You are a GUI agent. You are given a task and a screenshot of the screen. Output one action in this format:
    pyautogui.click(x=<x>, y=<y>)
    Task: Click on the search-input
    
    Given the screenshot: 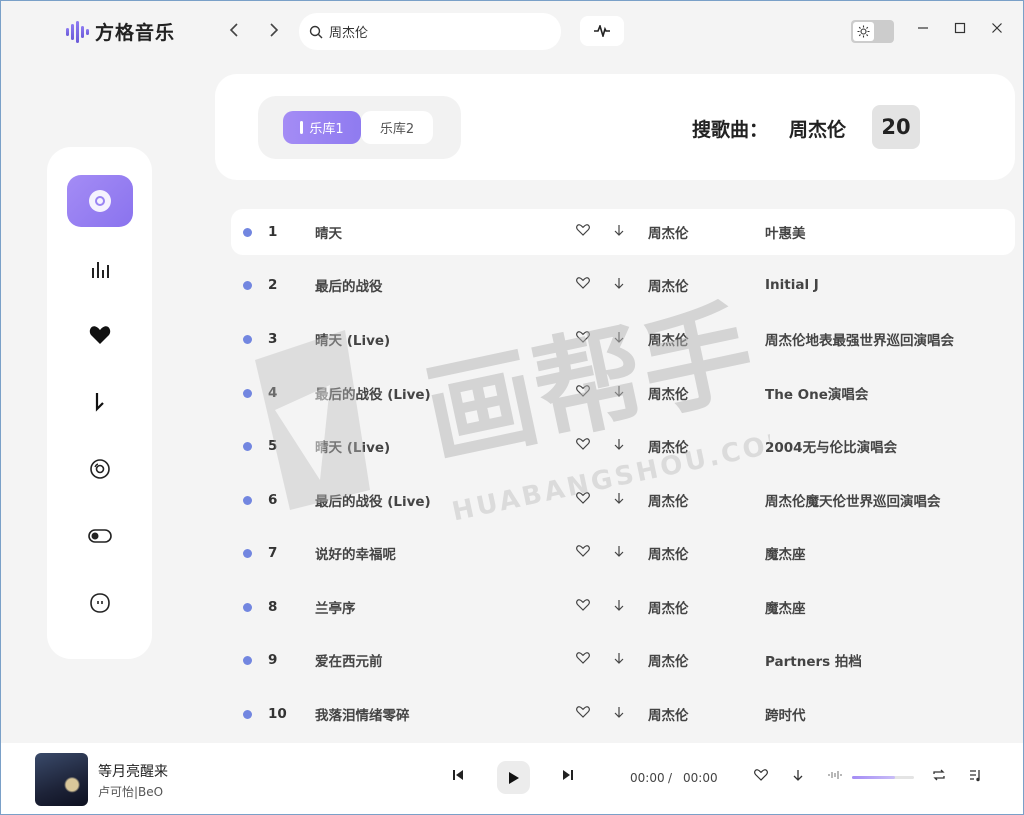 What is the action you would take?
    pyautogui.click(x=439, y=31)
    